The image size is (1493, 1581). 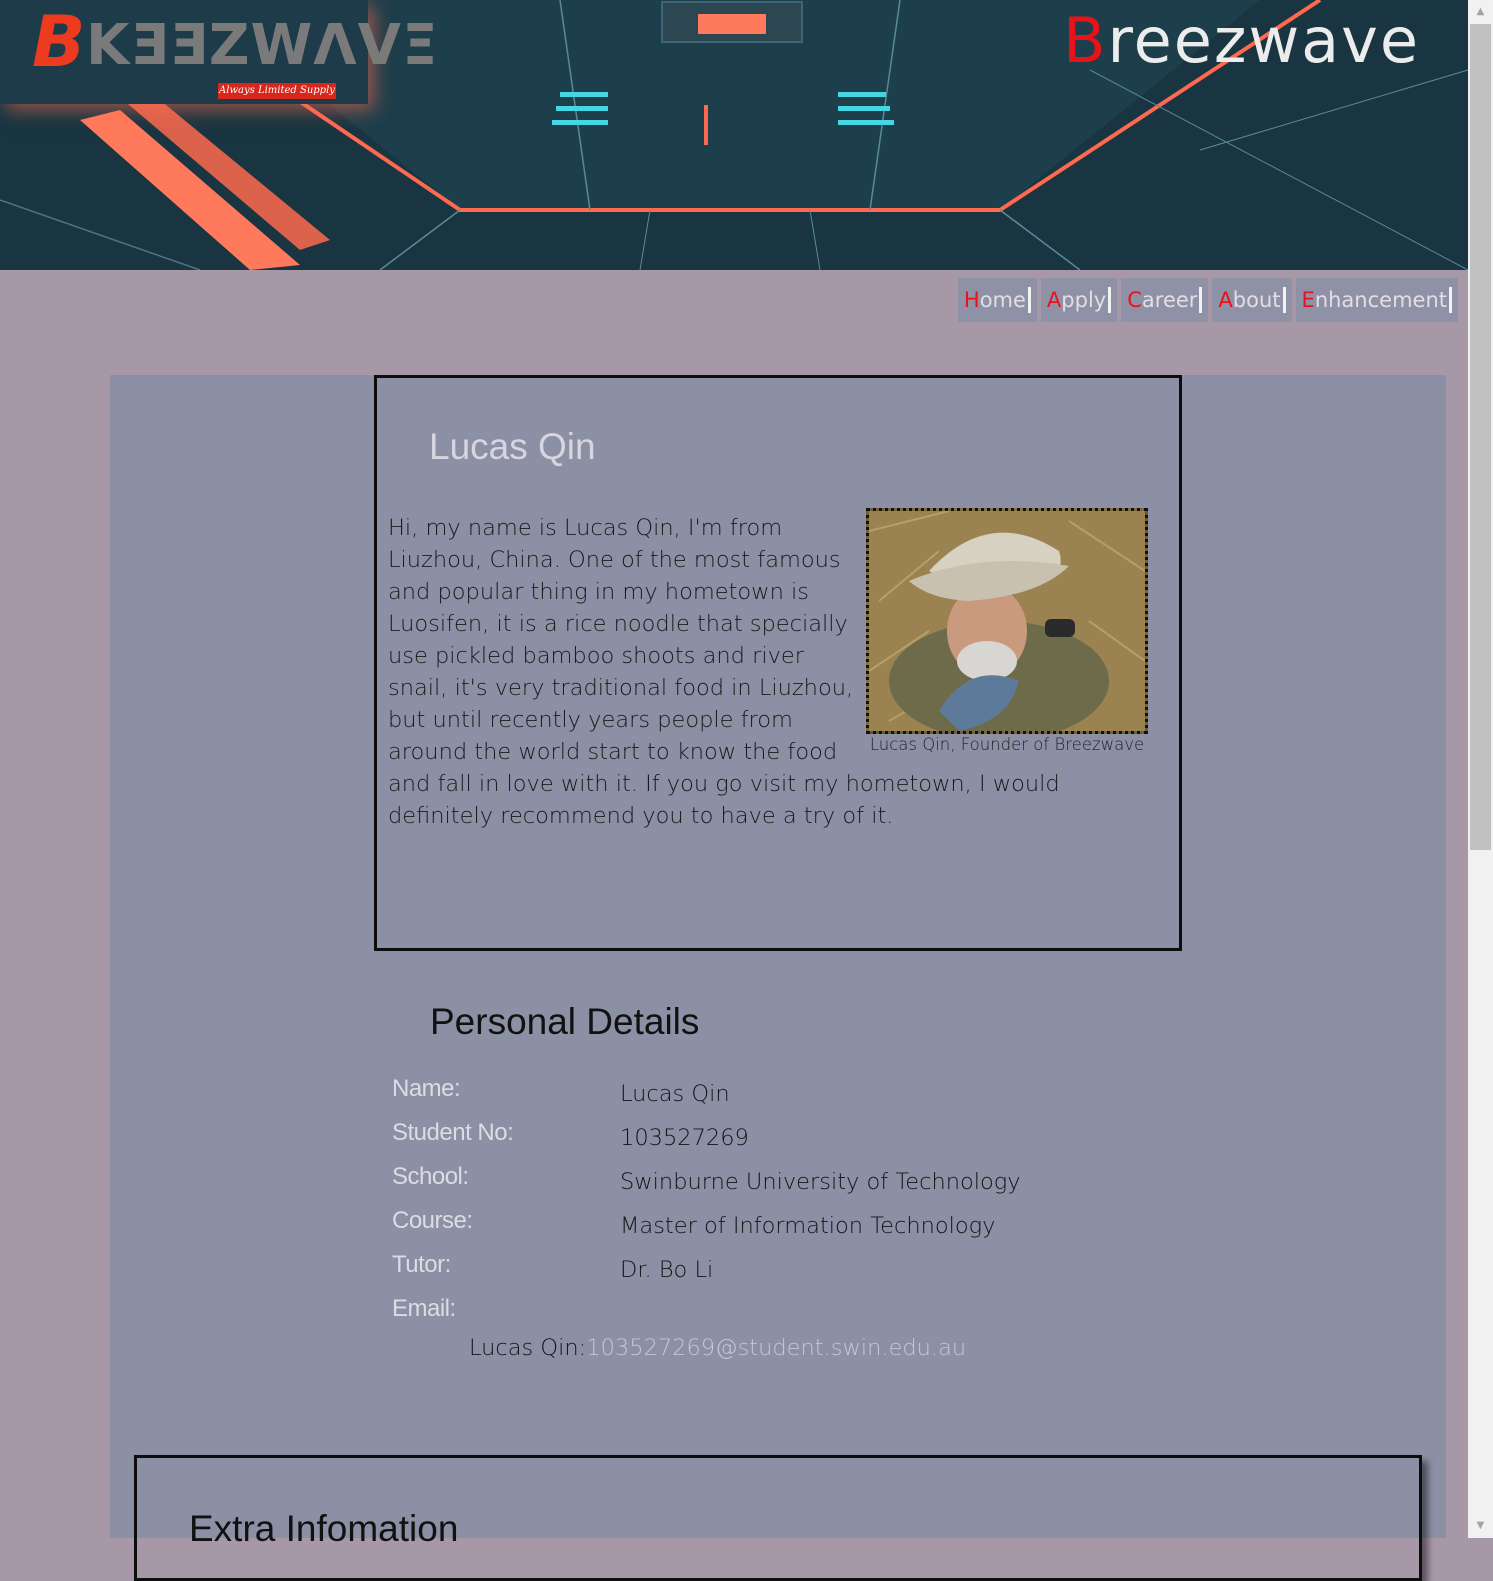 What do you see at coordinates (432, 1220) in the screenshot?
I see `detail-label: Course:` at bounding box center [432, 1220].